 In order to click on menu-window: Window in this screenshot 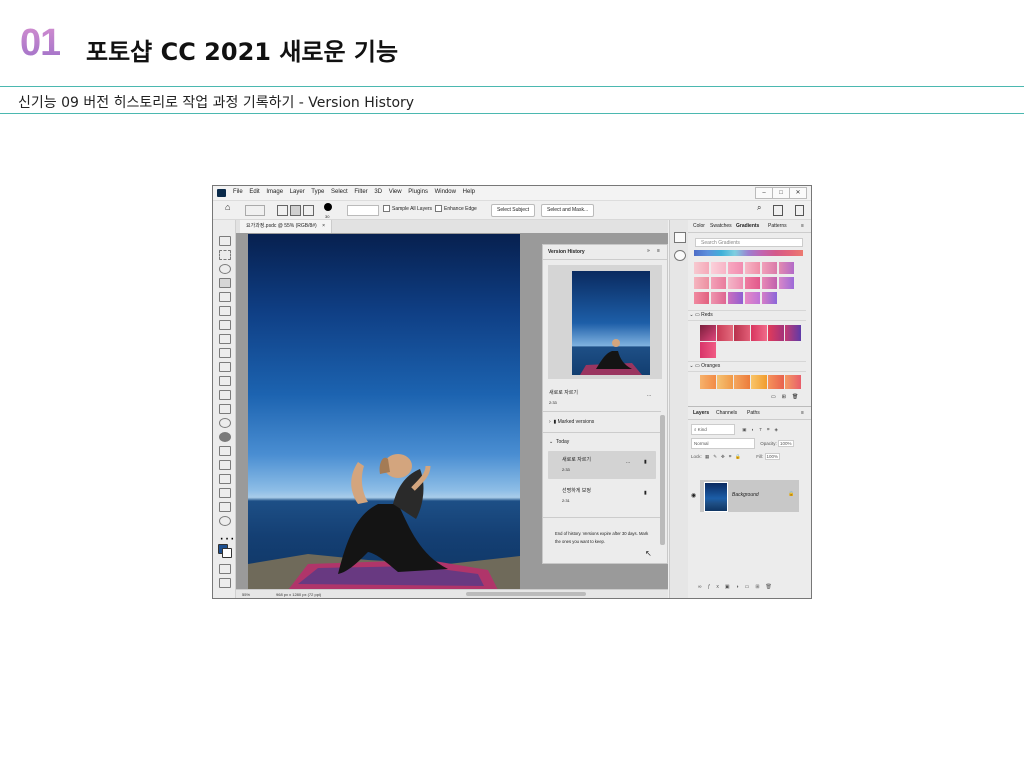, I will do `click(445, 192)`.